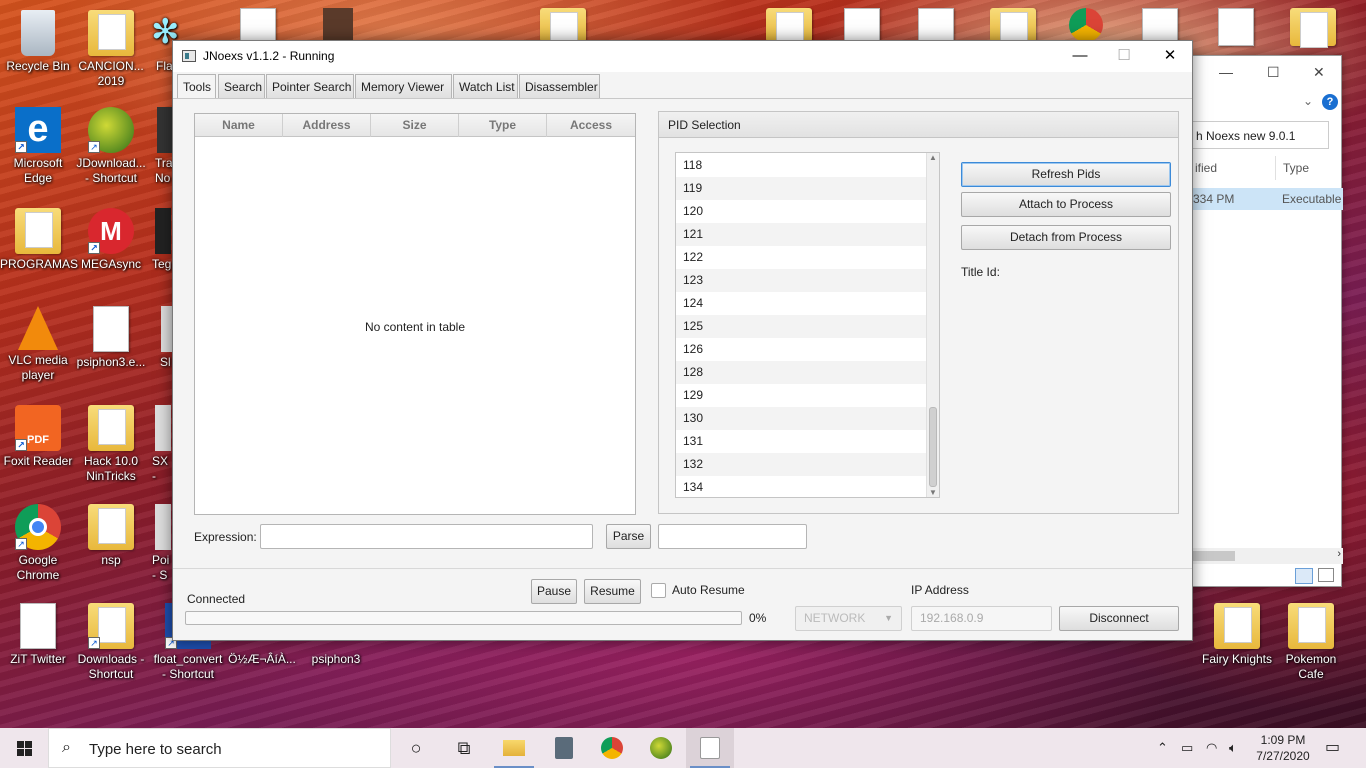  What do you see at coordinates (807, 418) in the screenshot?
I see `pid-list-item: 130` at bounding box center [807, 418].